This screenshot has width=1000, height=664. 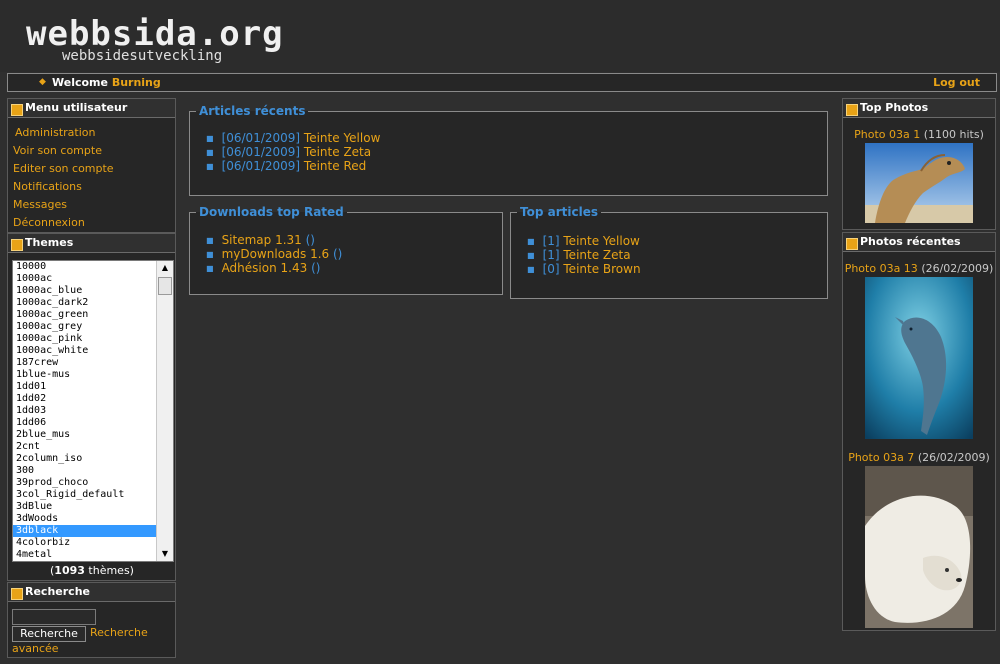 I want to click on welcome-username: Burning, so click(x=136, y=82).